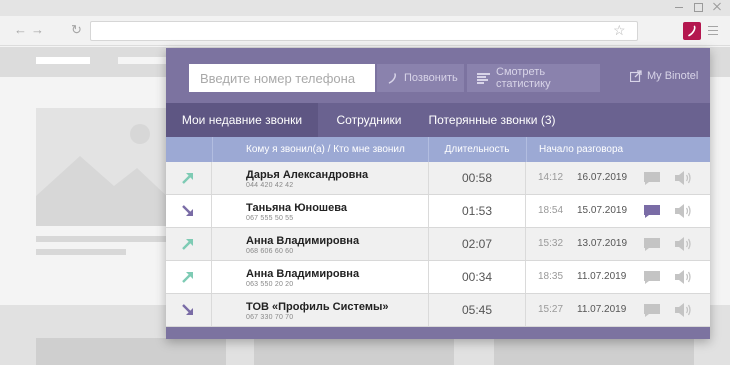 This screenshot has width=730, height=365. What do you see at coordinates (581, 149) in the screenshot?
I see `column-header-start: Начало разговора` at bounding box center [581, 149].